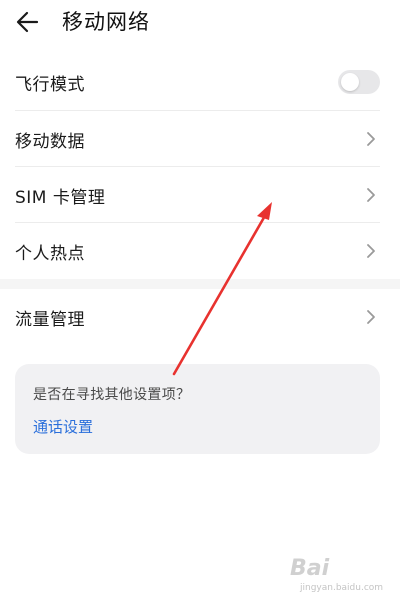 The image size is (400, 600). I want to click on header-bar: 移动网络, so click(200, 24).